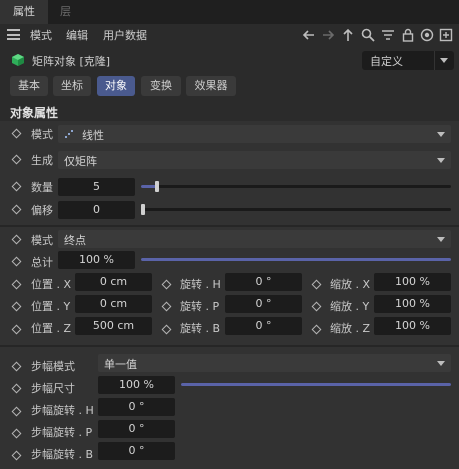 The height and width of the screenshot is (469, 459). Describe the element at coordinates (136, 451) in the screenshot. I see `step-rotation-b-field: 0 °` at that location.